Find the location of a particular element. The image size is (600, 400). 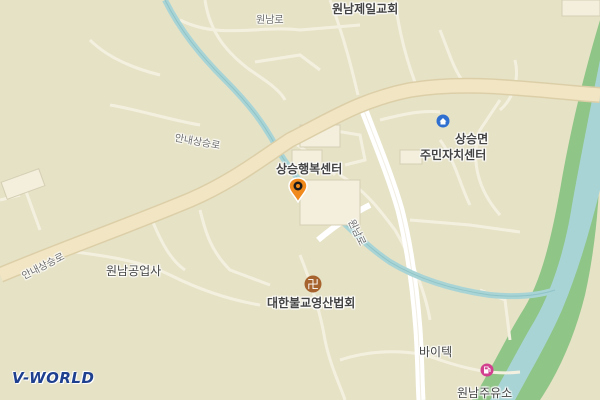

label-residents-autonomy-center: 주민자치센터 is located at coordinates (453, 154).